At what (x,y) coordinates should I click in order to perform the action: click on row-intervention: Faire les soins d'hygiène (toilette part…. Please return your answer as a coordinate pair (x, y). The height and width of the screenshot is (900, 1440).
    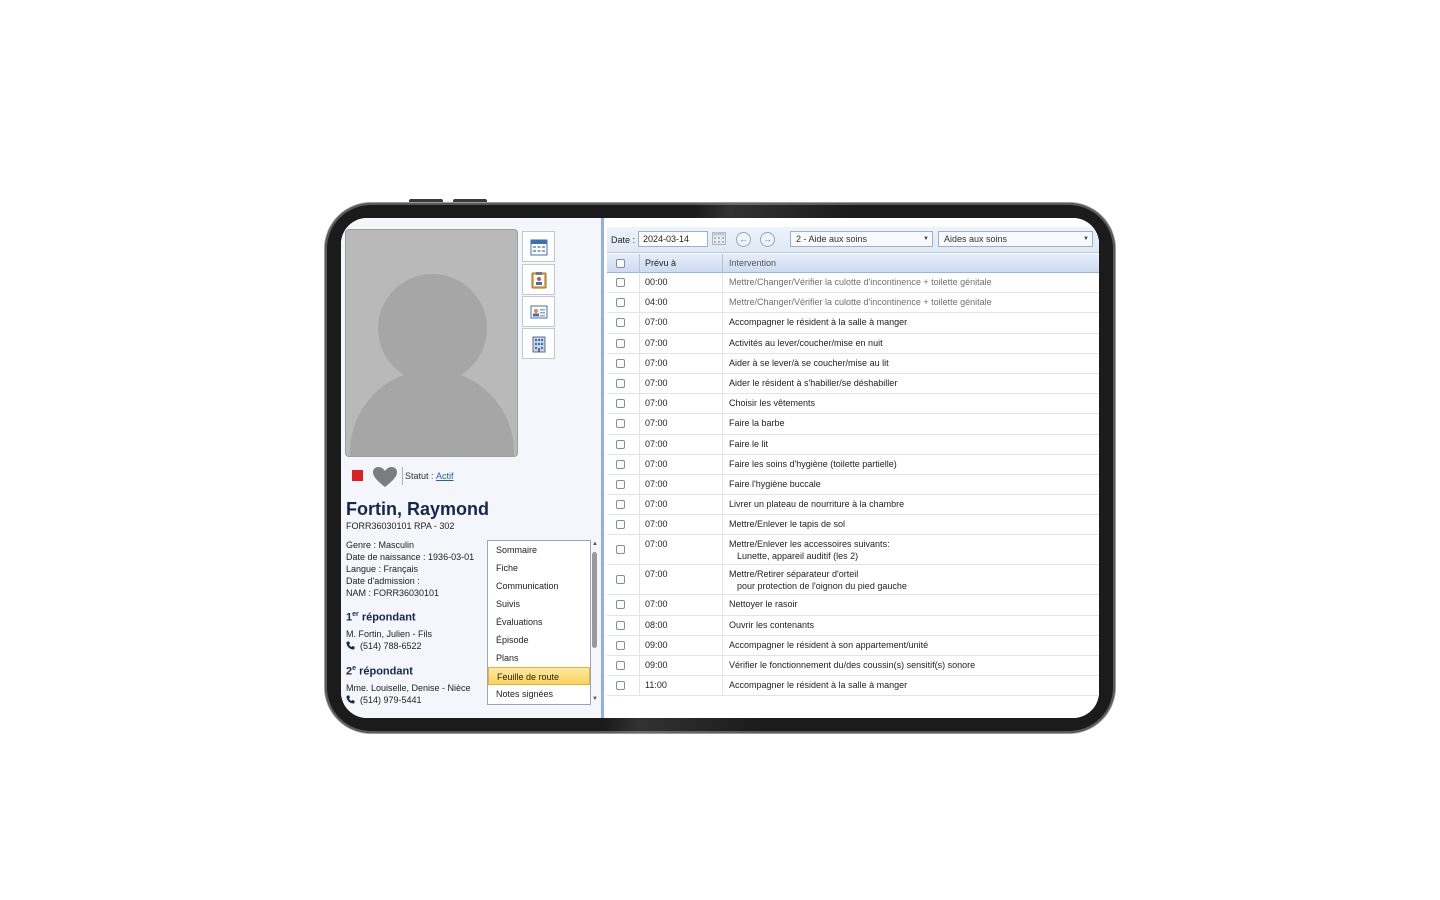
    Looking at the image, I should click on (910, 464).